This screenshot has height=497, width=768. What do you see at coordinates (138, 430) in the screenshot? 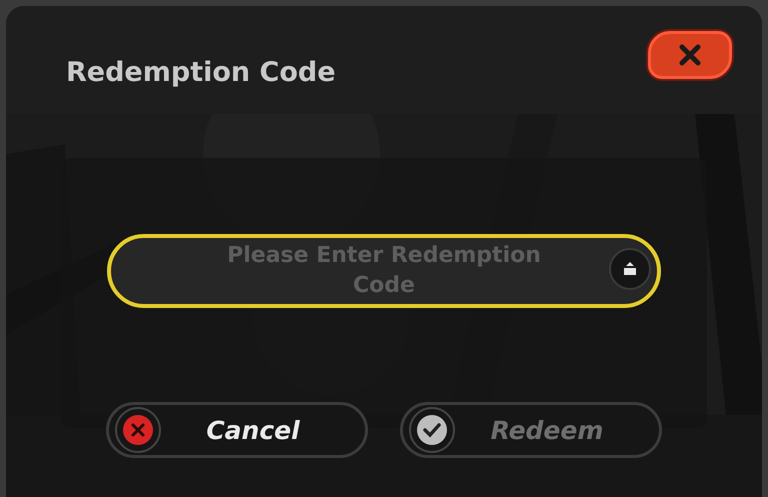
I see `cancel-icon` at bounding box center [138, 430].